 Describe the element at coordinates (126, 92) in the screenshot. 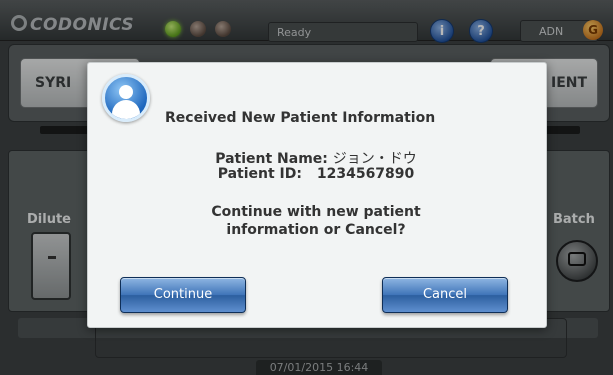

I see `avatar-head` at that location.